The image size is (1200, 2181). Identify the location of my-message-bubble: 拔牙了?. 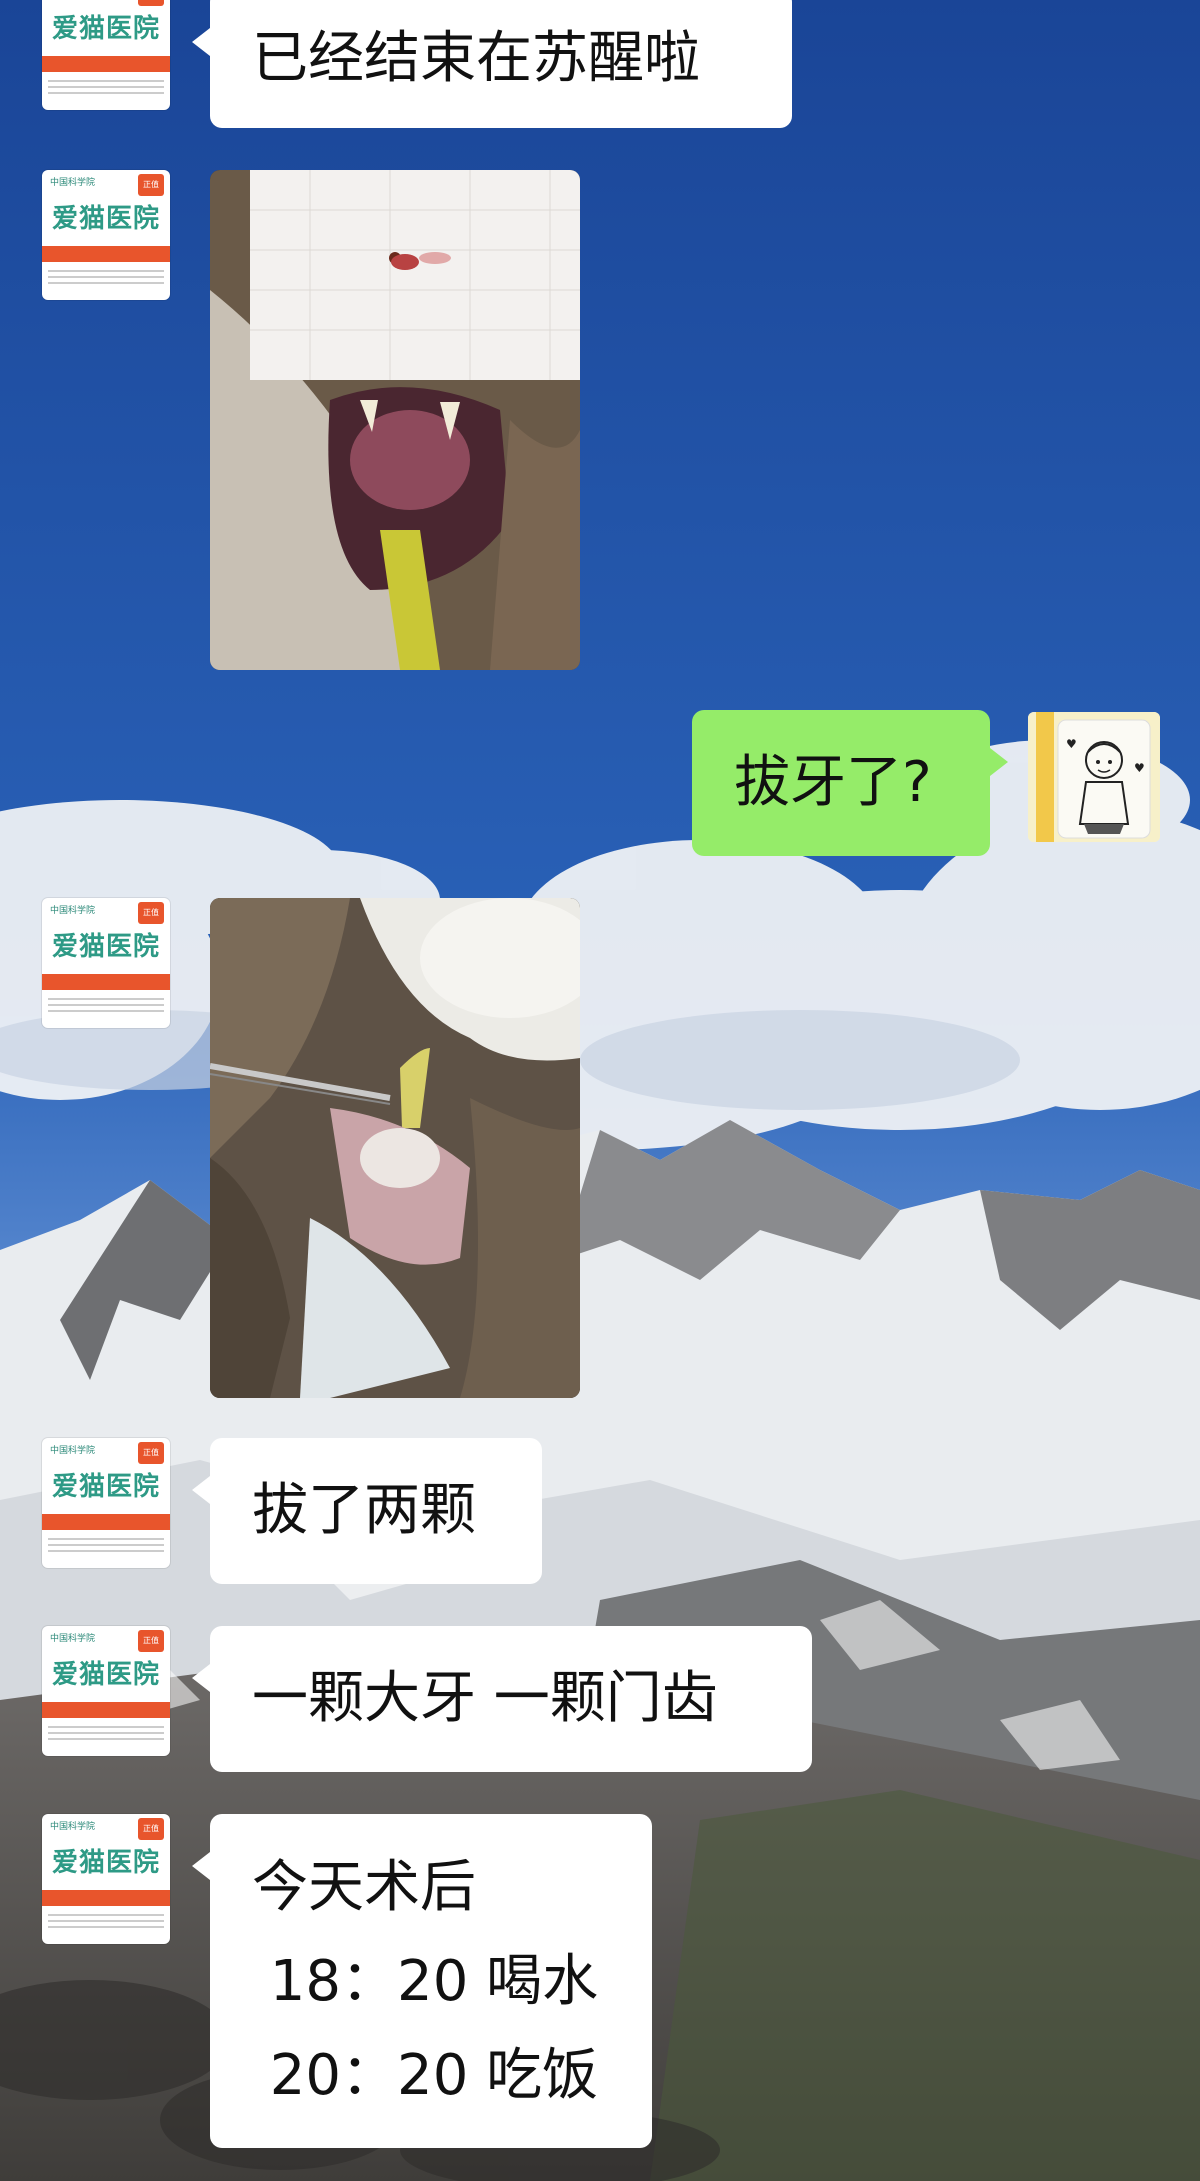
(850, 783).